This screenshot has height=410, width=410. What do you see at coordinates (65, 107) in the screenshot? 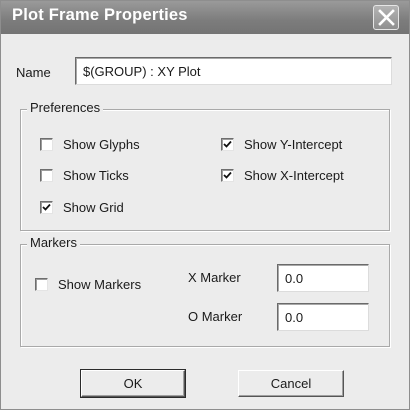
I see `preferences-legend: Preferences` at bounding box center [65, 107].